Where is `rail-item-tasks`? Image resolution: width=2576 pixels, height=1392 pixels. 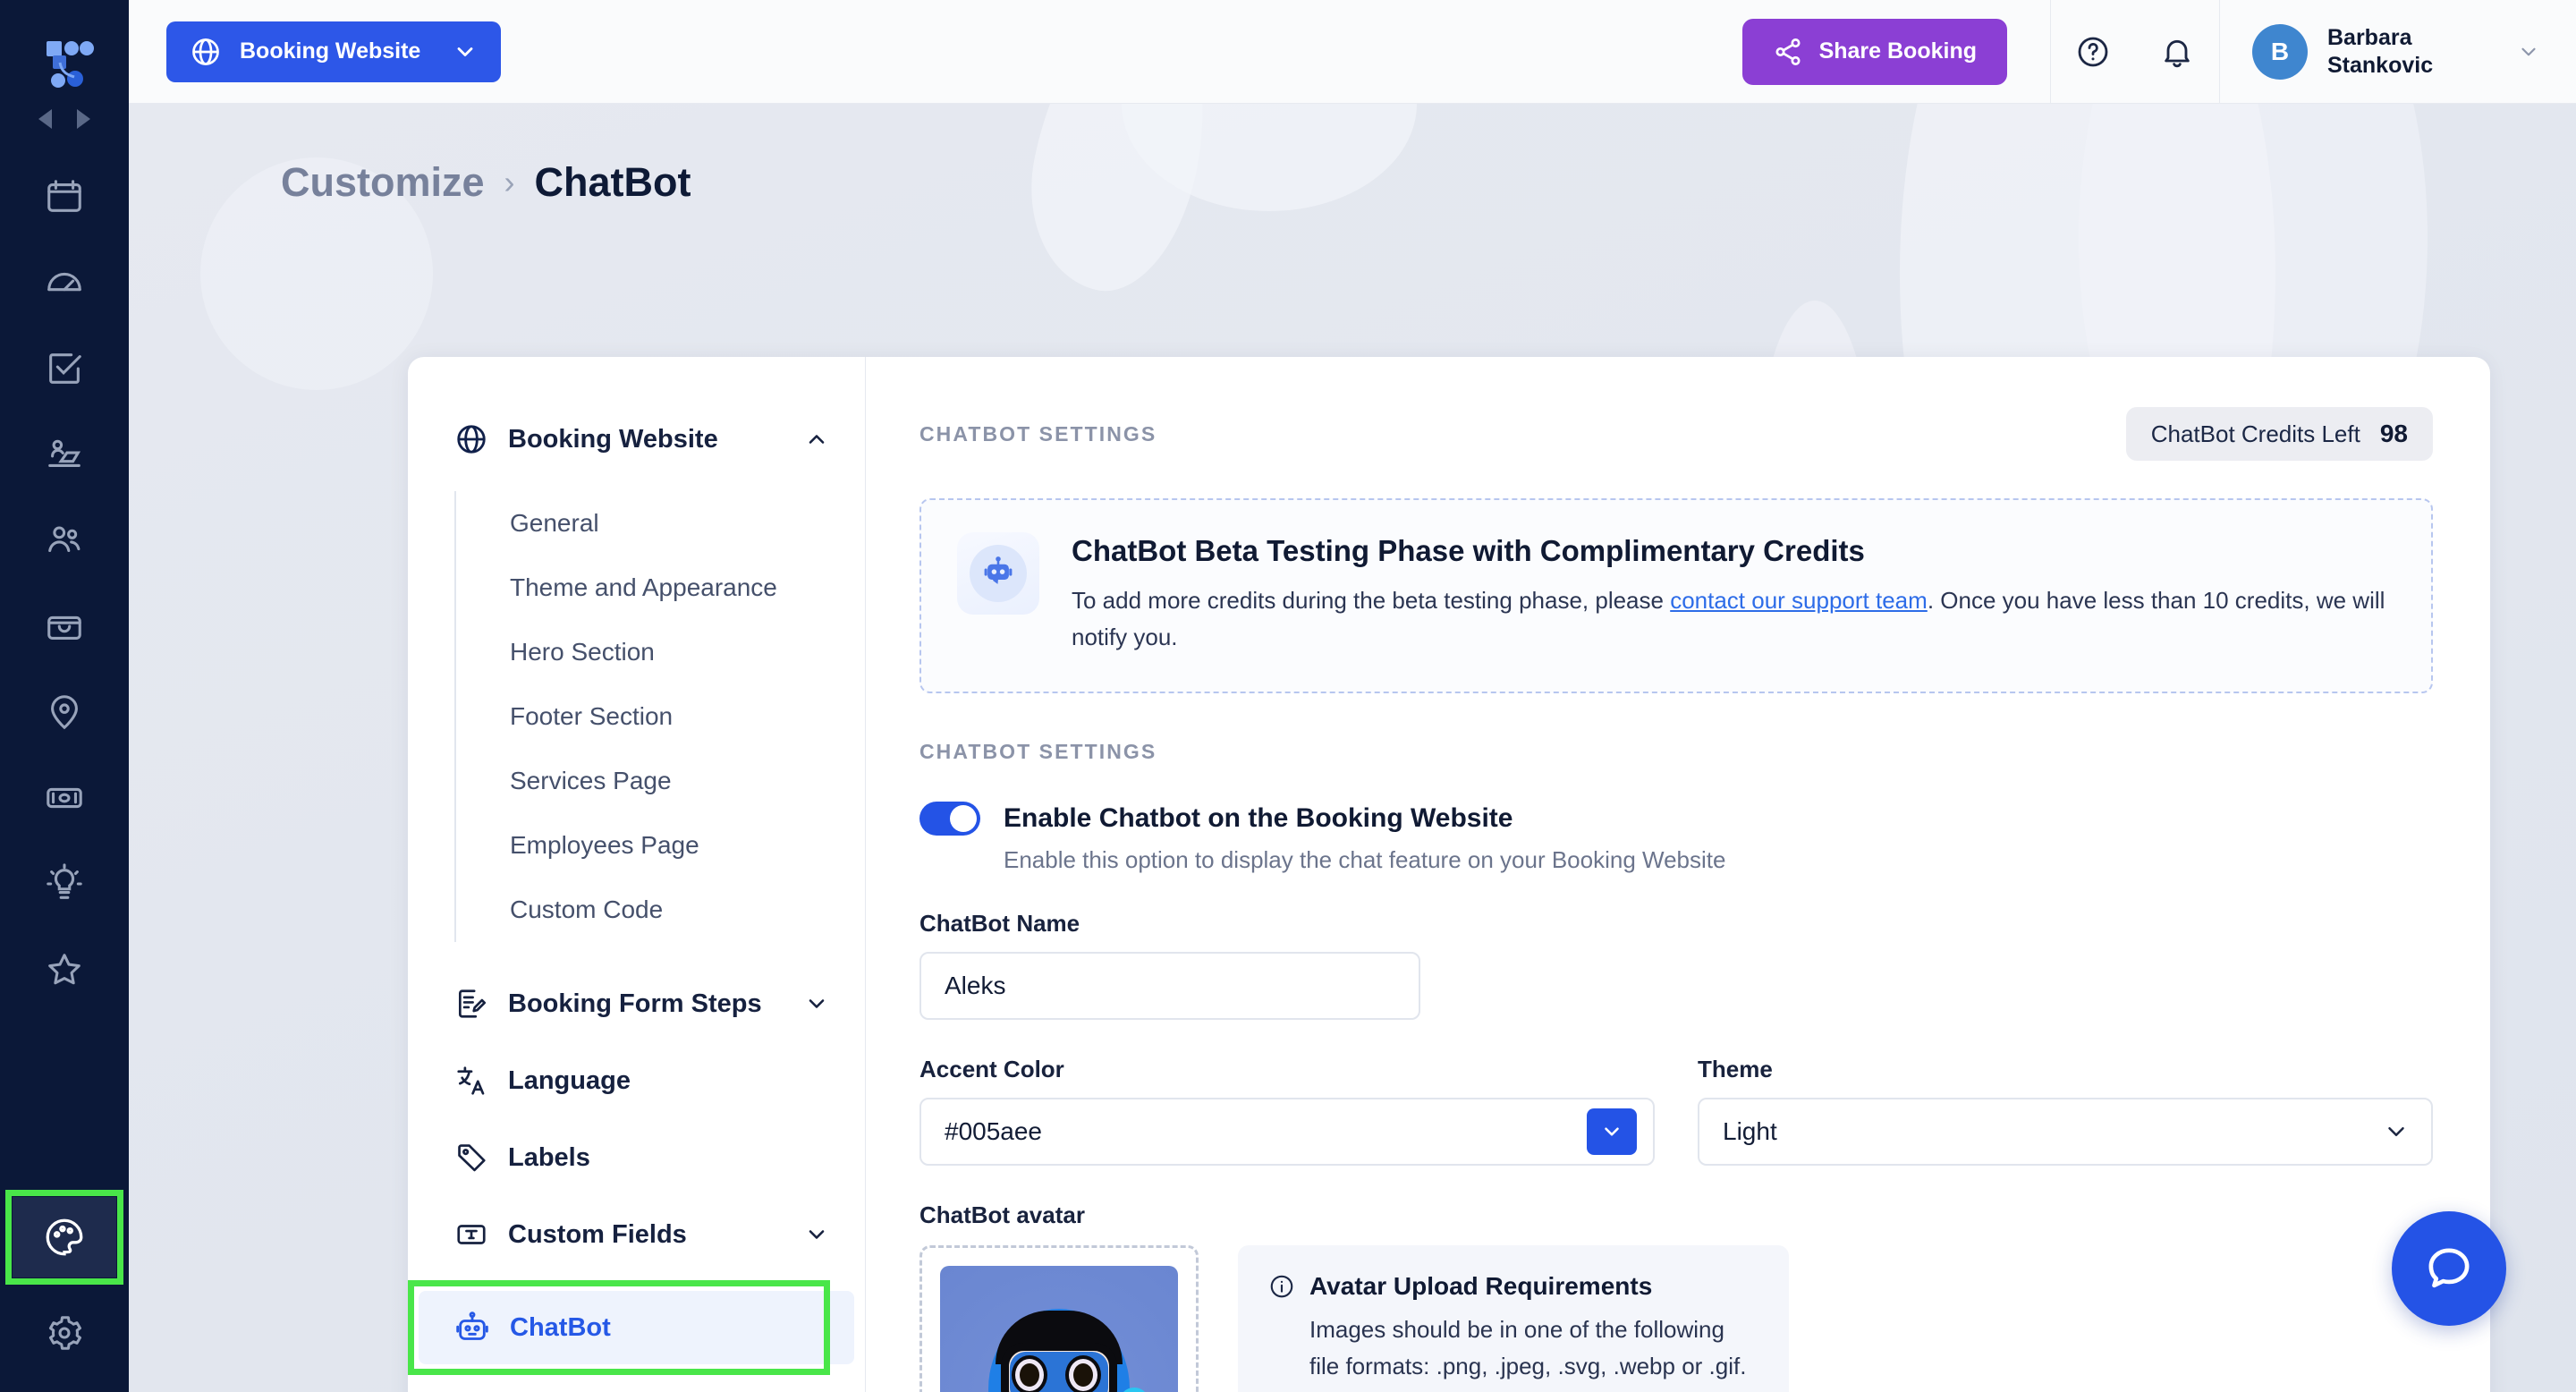
rail-item-tasks is located at coordinates (64, 369).